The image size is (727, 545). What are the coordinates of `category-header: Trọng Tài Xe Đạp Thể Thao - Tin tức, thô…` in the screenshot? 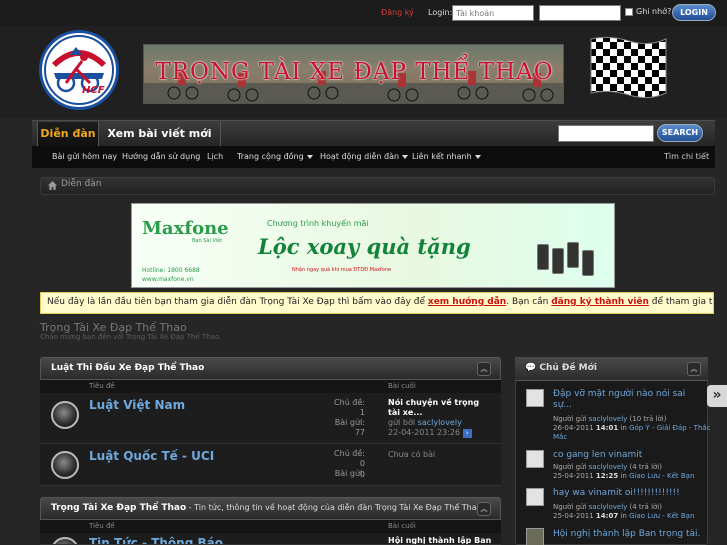 It's located at (270, 508).